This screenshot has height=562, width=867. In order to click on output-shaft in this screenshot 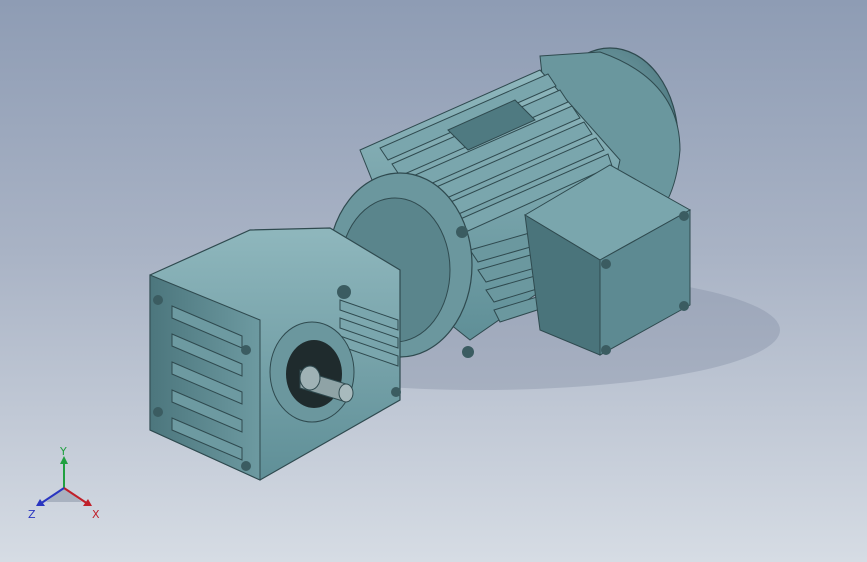, I will do `click(312, 372)`.